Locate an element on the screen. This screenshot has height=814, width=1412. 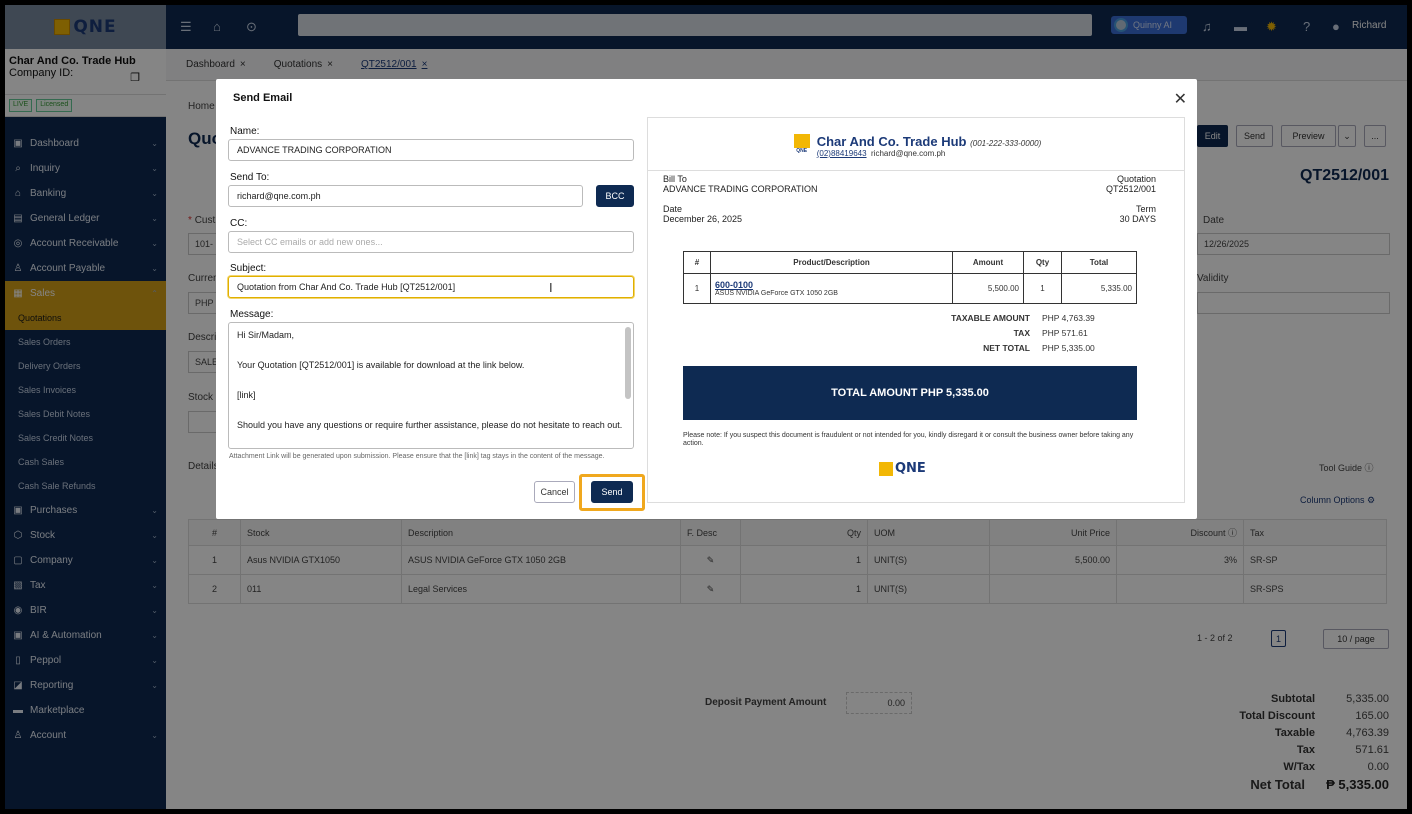
summary-row: TAX PHP 571.61 is located at coordinates (1001, 333).